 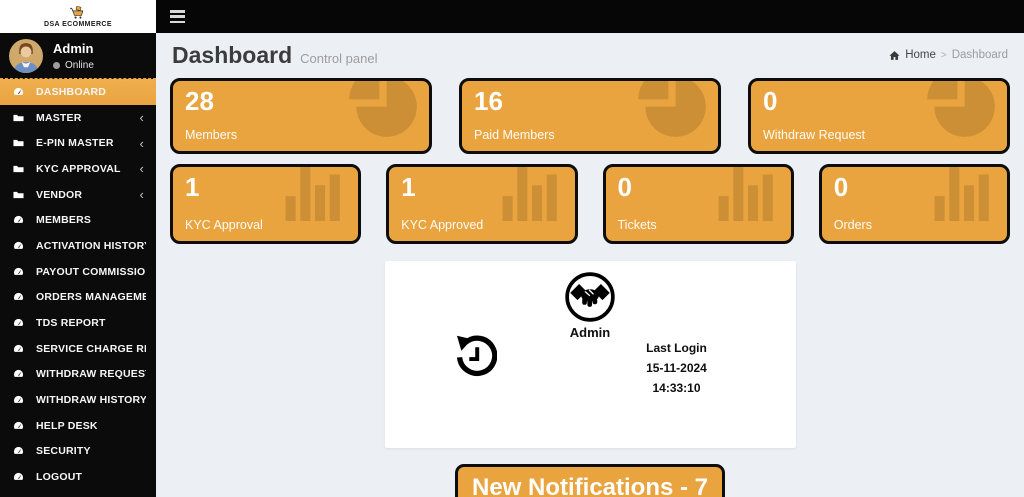 I want to click on stat-value: 28, so click(x=199, y=101).